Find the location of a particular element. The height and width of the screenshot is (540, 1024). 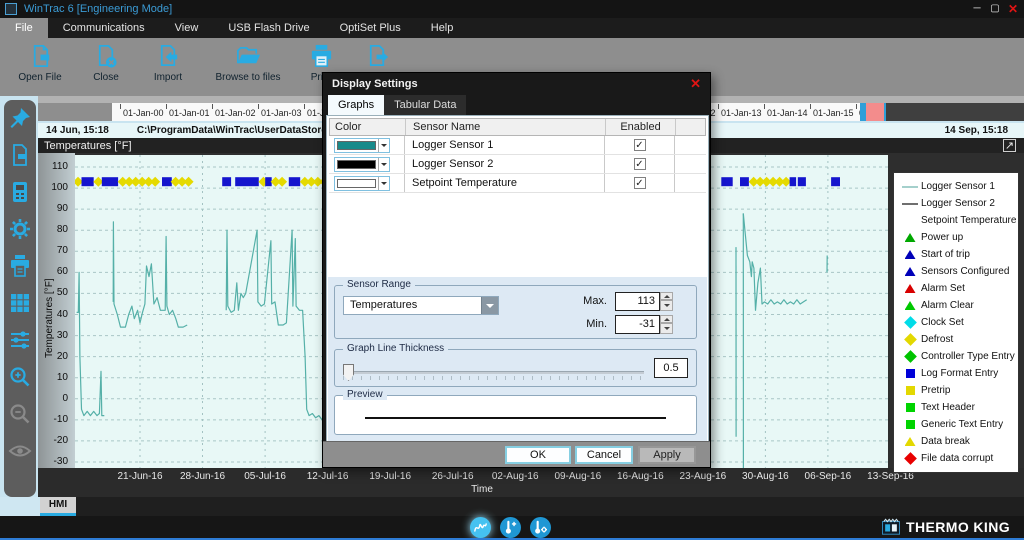

preview-label: Preview is located at coordinates (365, 394).